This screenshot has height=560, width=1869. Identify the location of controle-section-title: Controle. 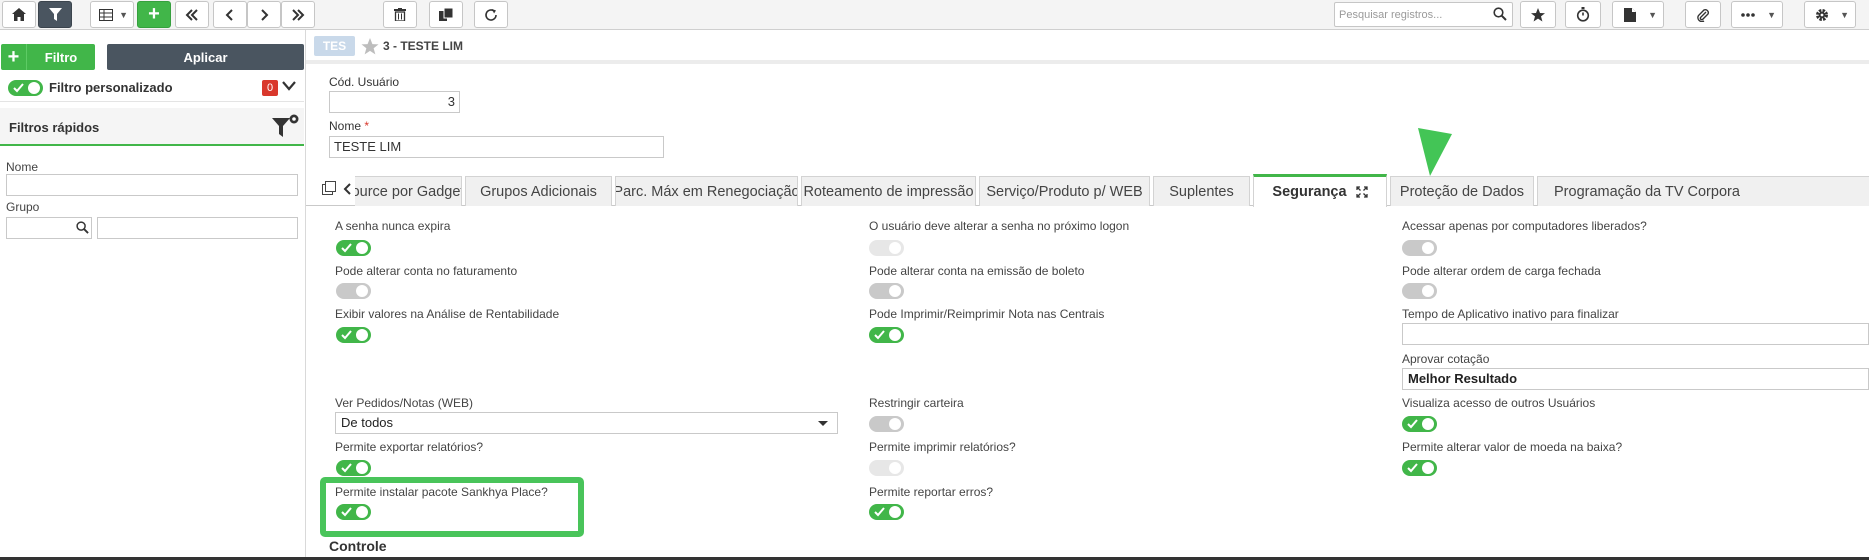
(358, 546).